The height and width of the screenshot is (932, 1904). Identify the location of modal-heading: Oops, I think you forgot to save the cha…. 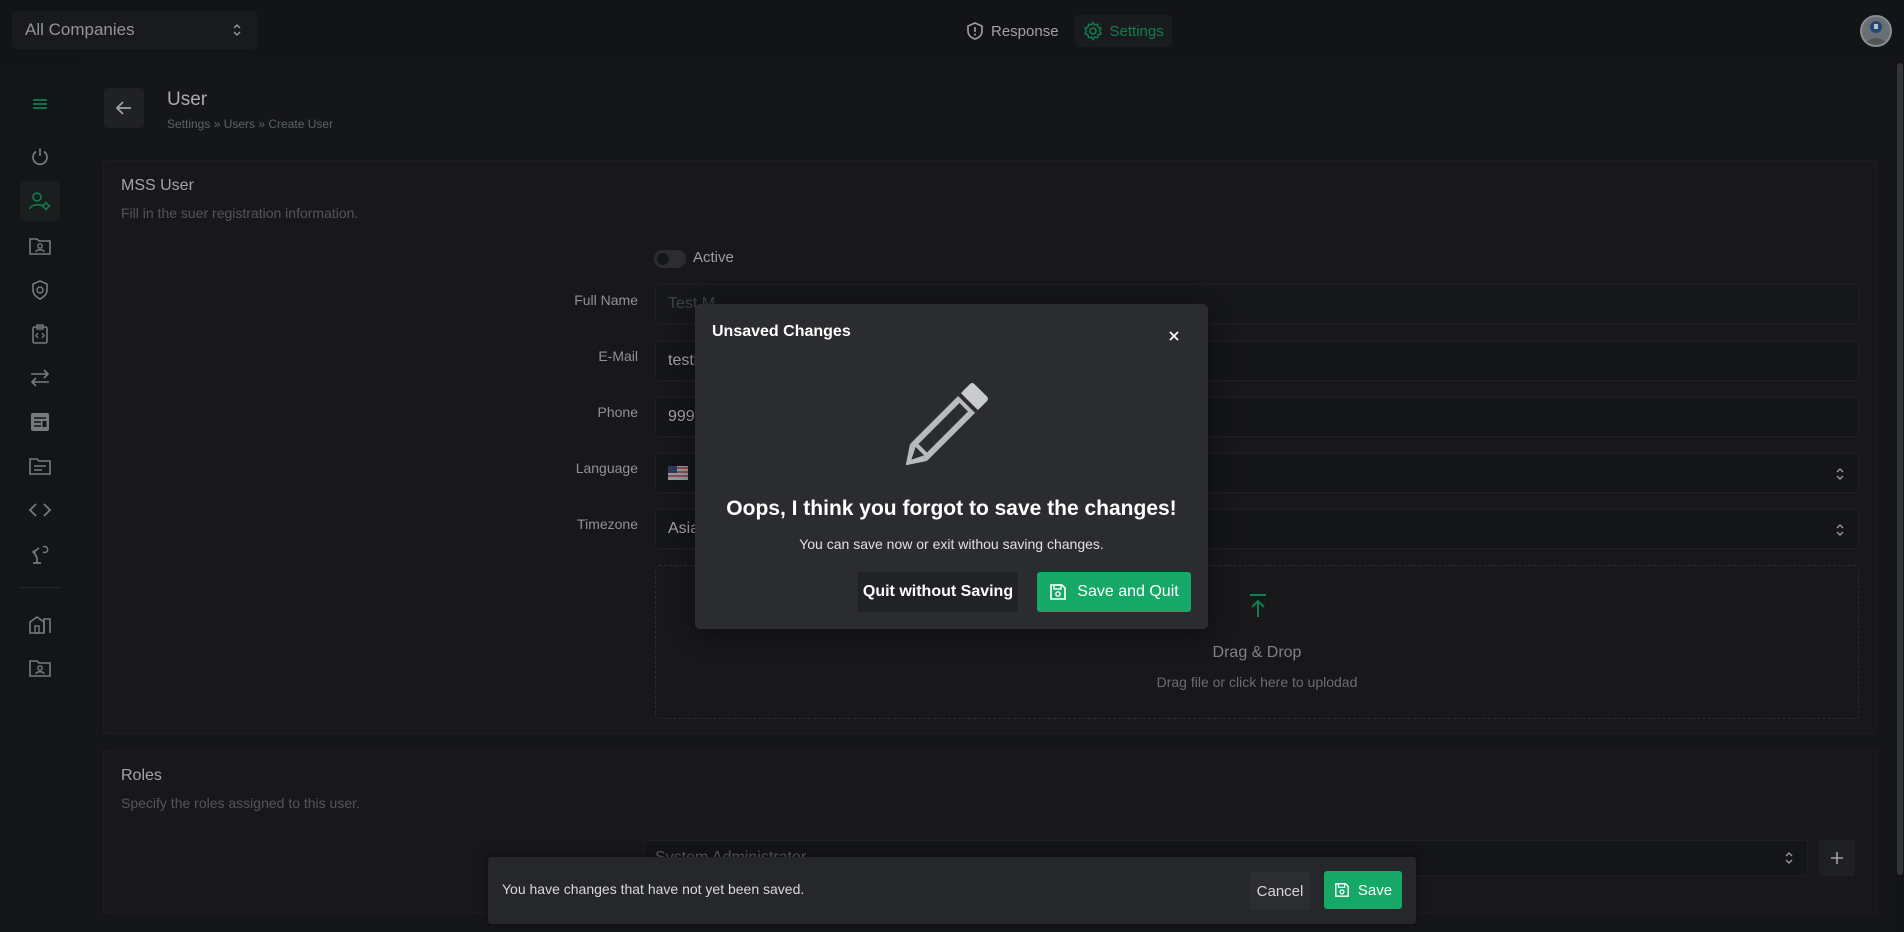
(951, 508).